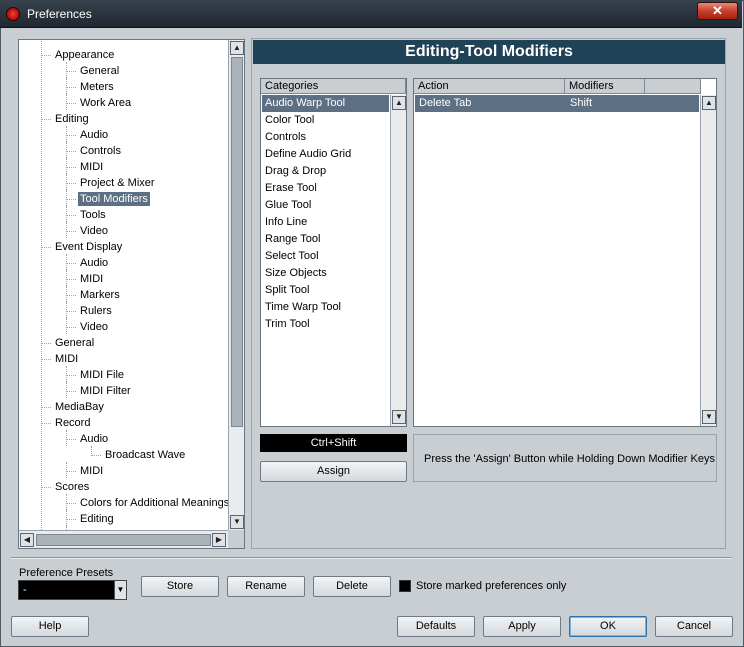  Describe the element at coordinates (325, 137) in the screenshot. I see `category-item: Controls` at that location.